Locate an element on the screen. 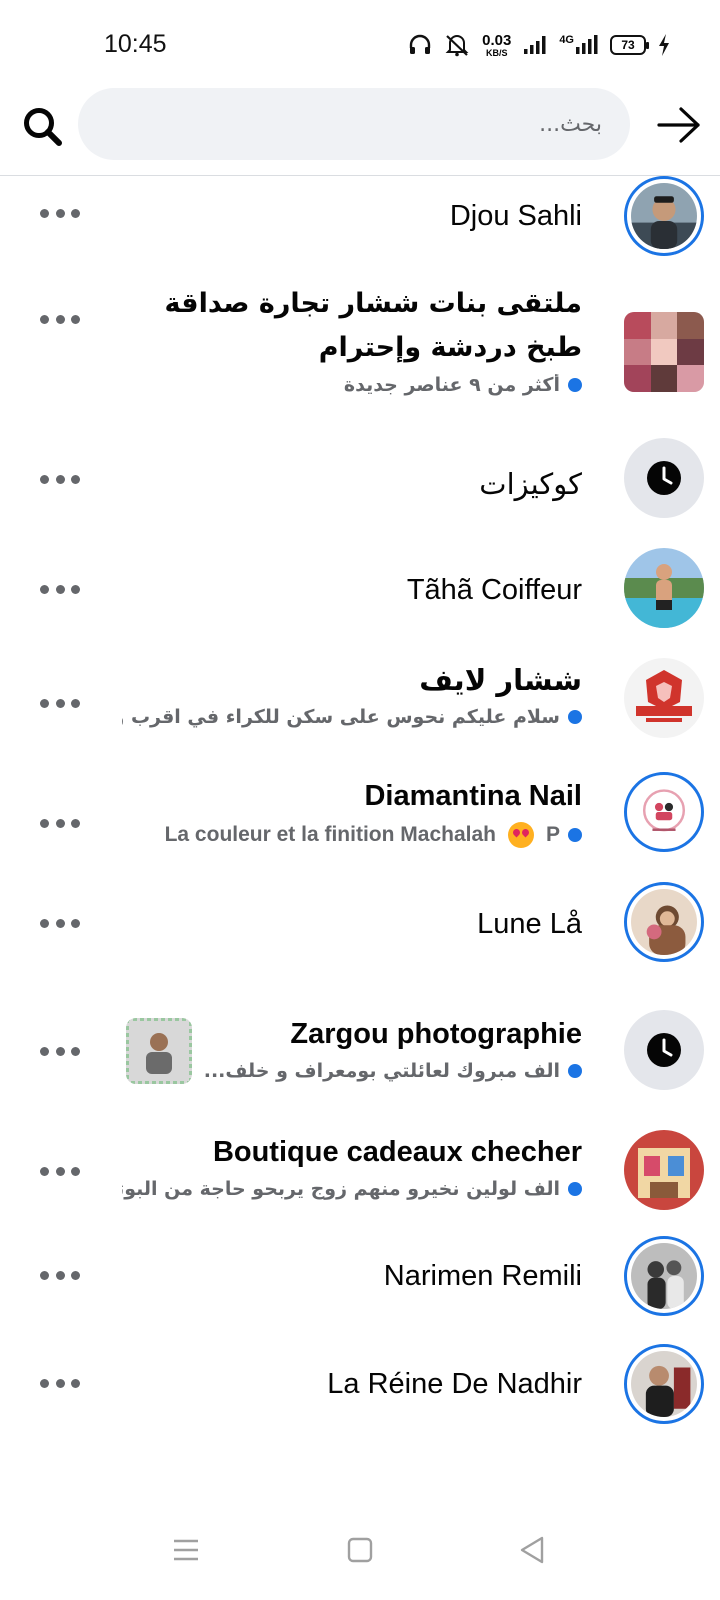  back-button is located at coordinates (679, 125).